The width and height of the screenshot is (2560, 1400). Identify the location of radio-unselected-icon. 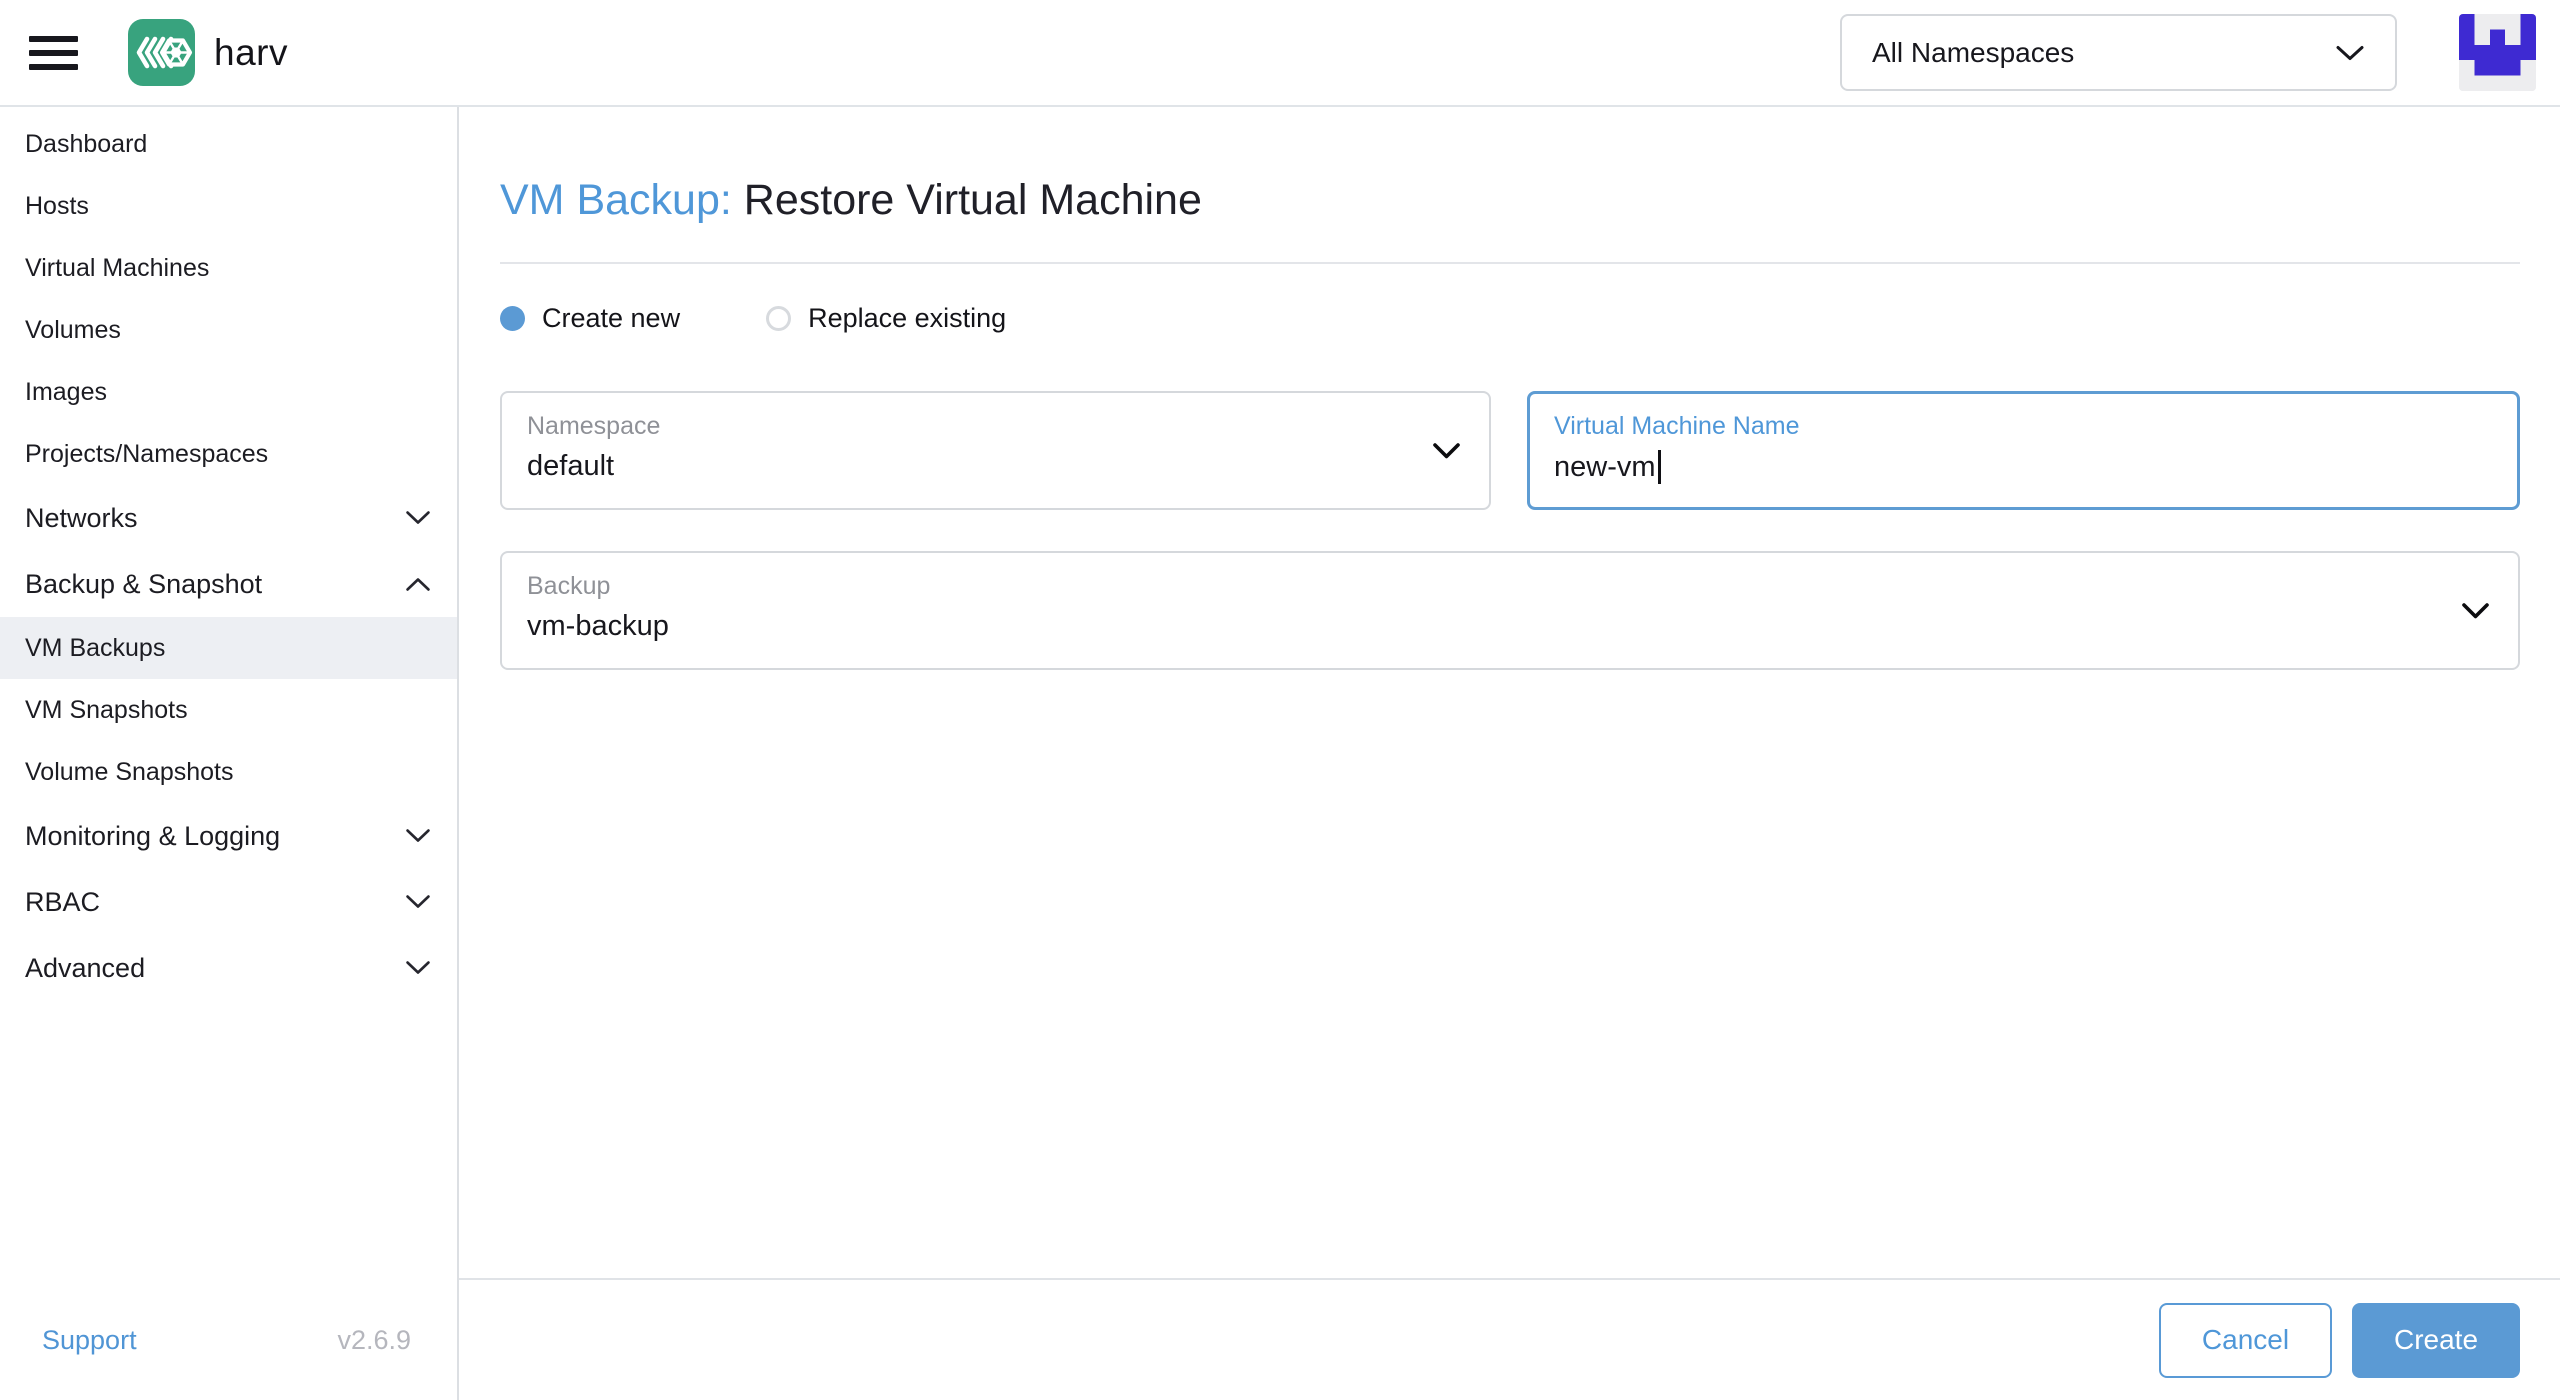
(779, 318).